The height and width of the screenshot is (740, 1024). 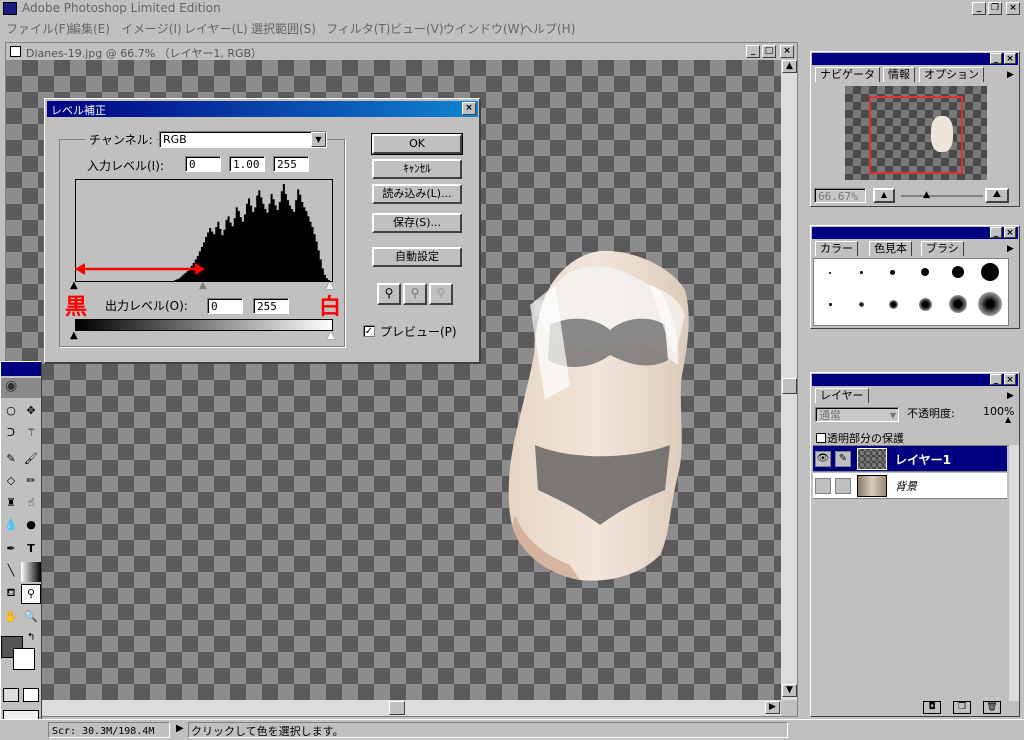 I want to click on navigator-thumbnail, so click(x=916, y=133).